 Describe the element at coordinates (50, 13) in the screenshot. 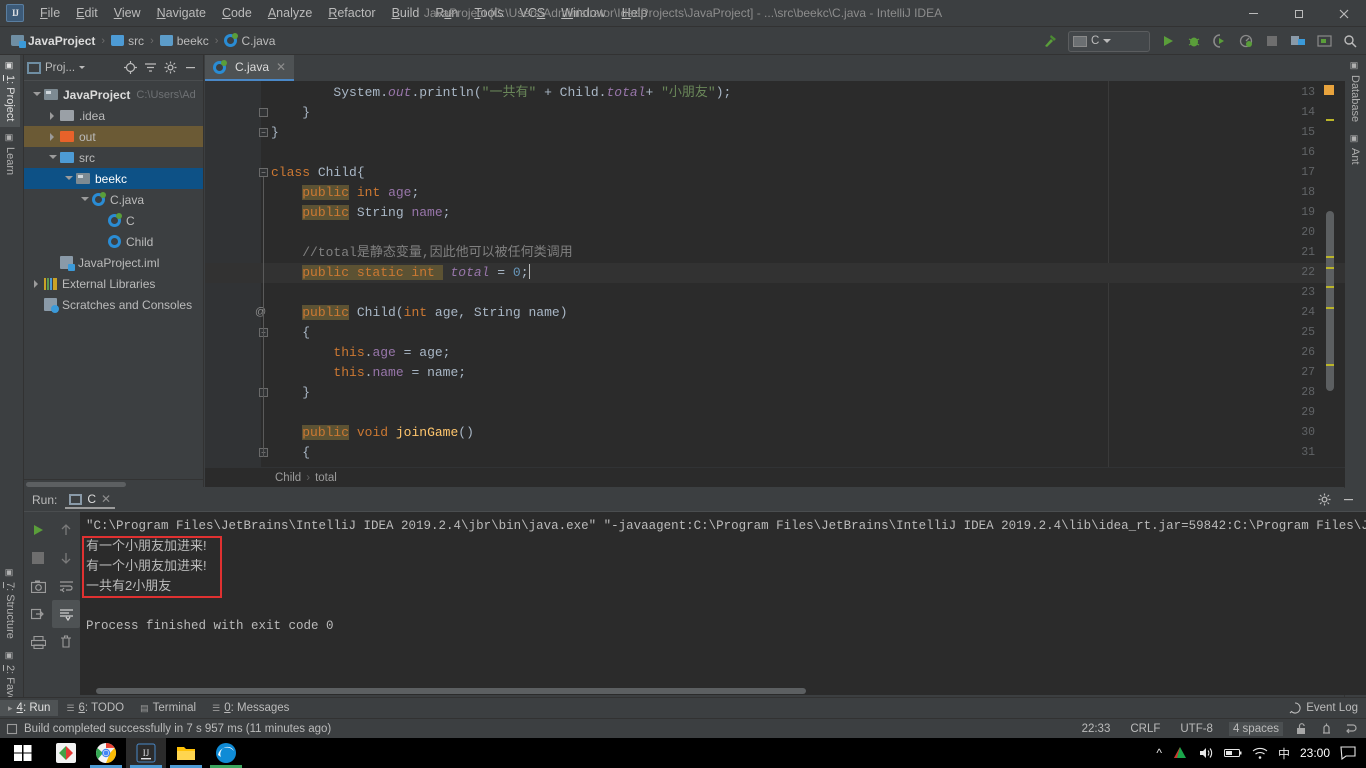

I see `menu-item-file: File` at that location.